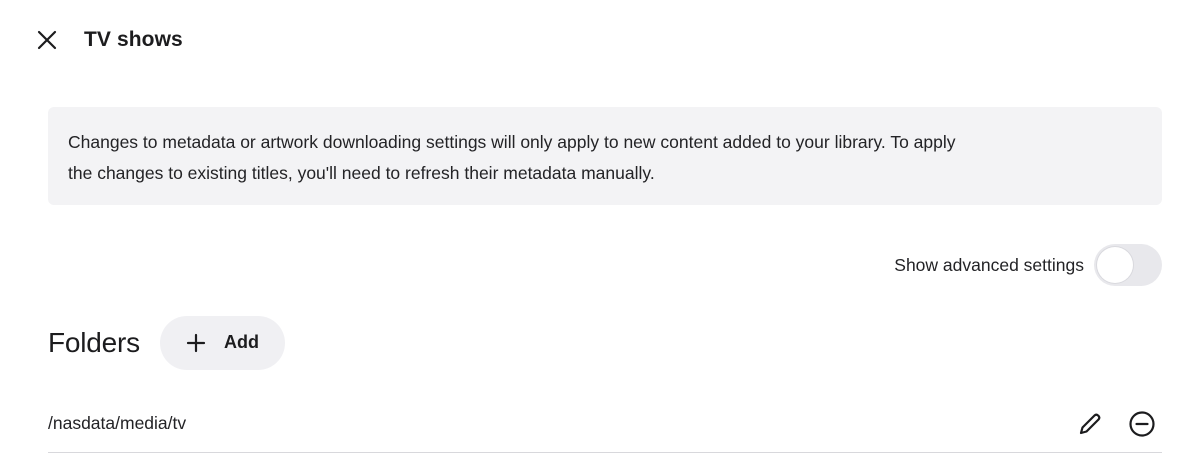 The width and height of the screenshot is (1200, 475). Describe the element at coordinates (1116, 424) in the screenshot. I see `folder-row-actions` at that location.